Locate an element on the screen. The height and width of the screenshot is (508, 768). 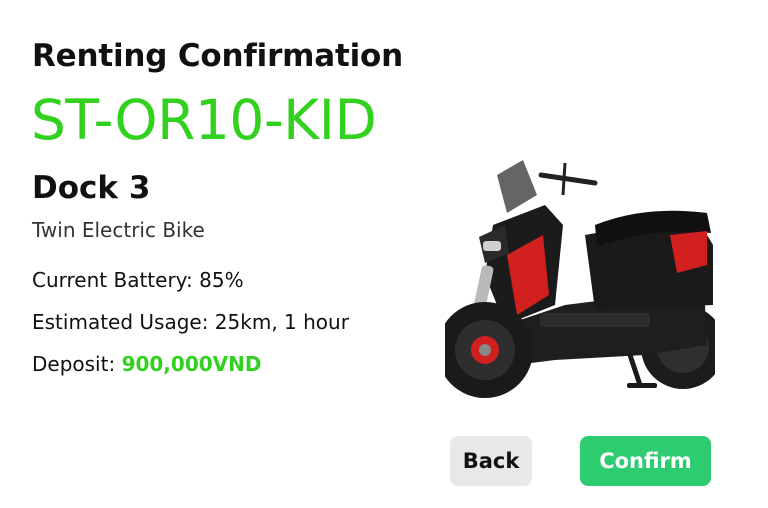
bike-code: ST-OR10-KID is located at coordinates (204, 120).